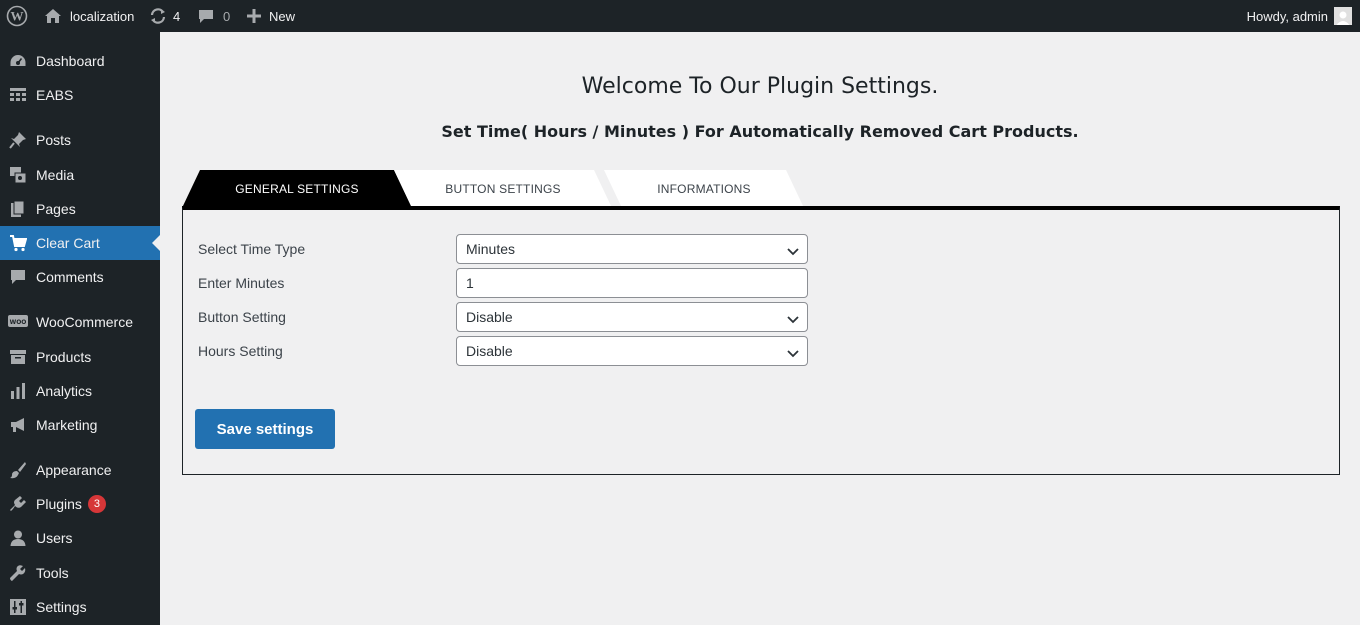 The width and height of the screenshot is (1360, 625). What do you see at coordinates (61, 607) in the screenshot?
I see `sidebar-item-label: Settings` at bounding box center [61, 607].